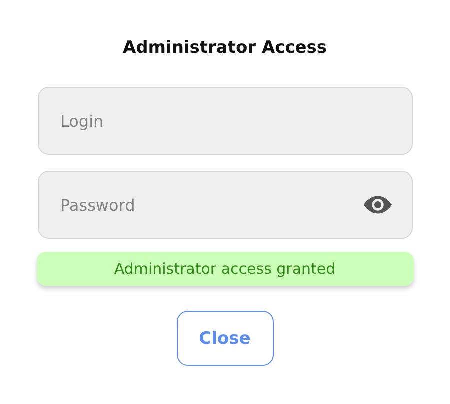 The width and height of the screenshot is (450, 404). I want to click on close-button: Close, so click(225, 338).